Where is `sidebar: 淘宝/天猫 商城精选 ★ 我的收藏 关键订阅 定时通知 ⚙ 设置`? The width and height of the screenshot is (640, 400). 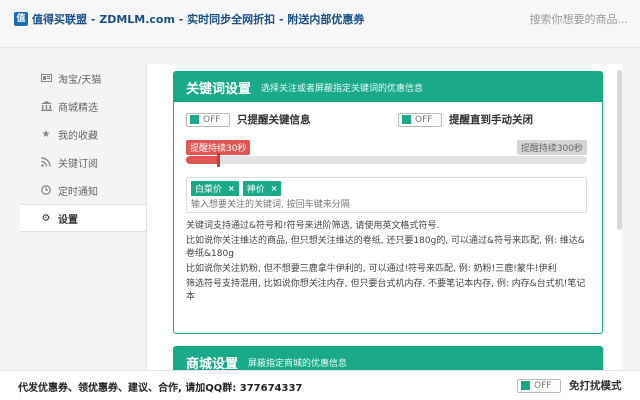 sidebar: 淘宝/天猫 商城精选 ★ 我的收藏 关键订阅 定时通知 ⚙ 设置 is located at coordinates (83, 148).